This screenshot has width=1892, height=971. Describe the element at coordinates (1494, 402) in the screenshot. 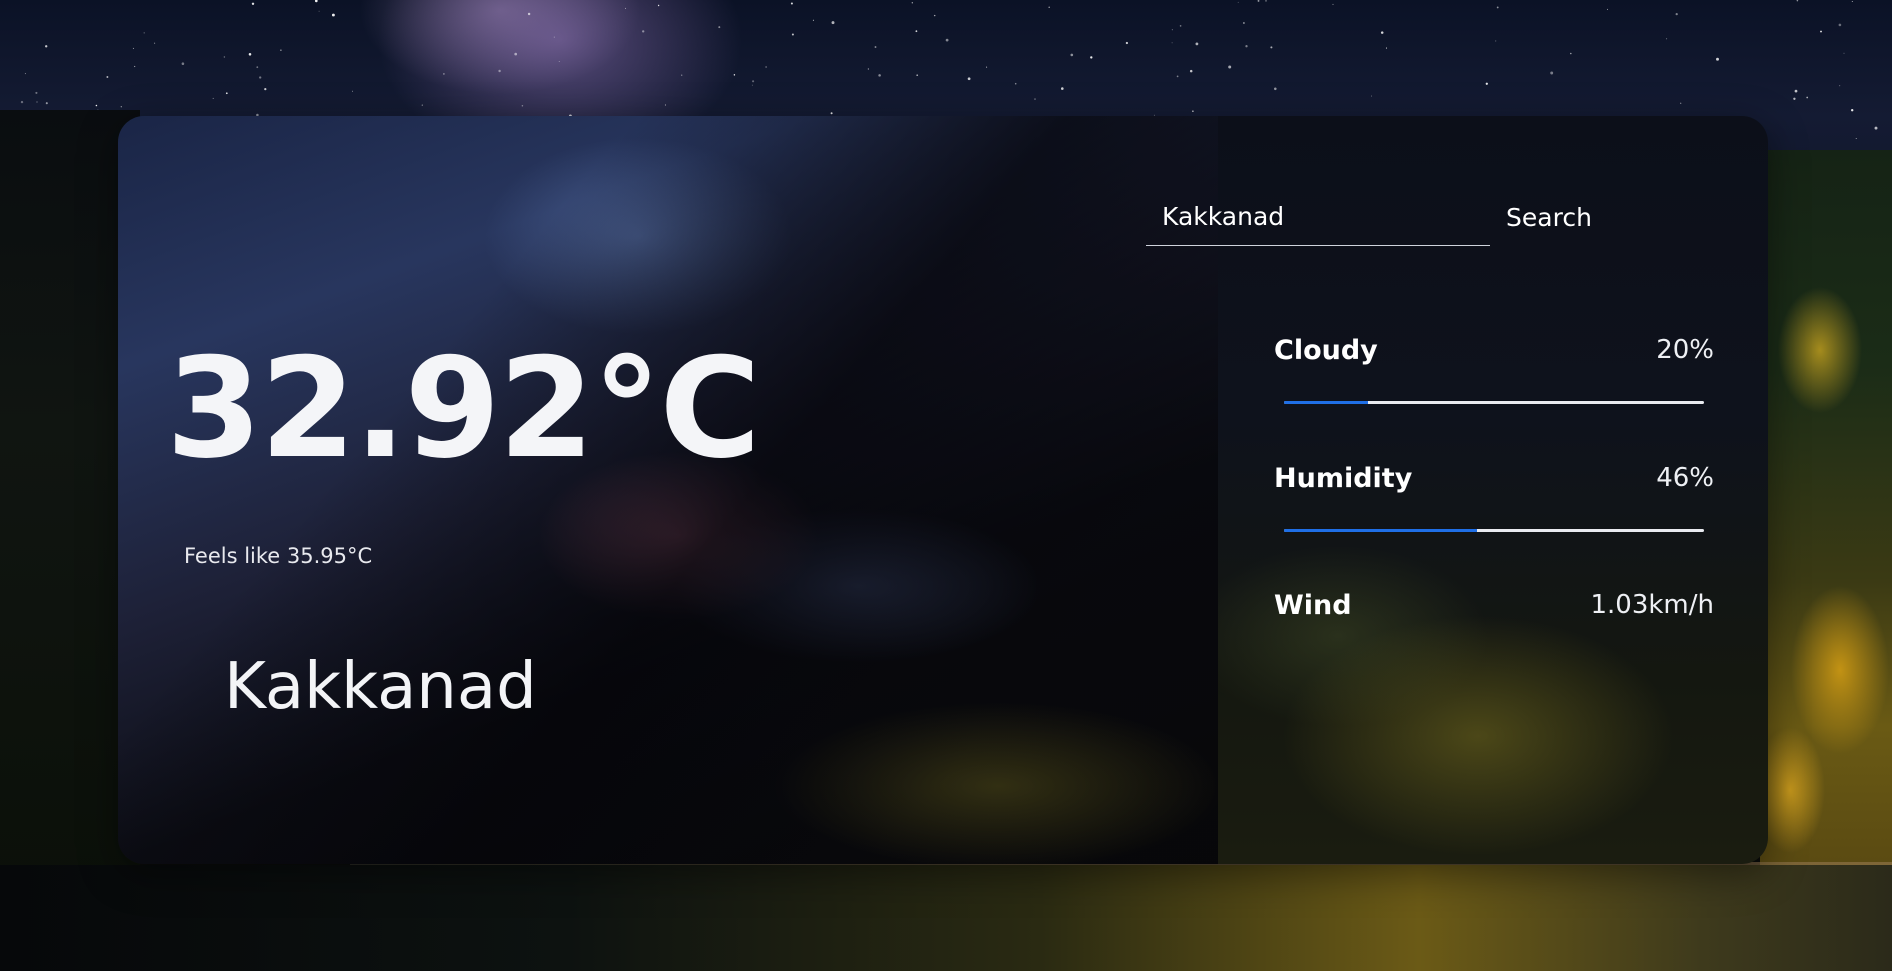

I see `cloudy-progress-bar` at that location.